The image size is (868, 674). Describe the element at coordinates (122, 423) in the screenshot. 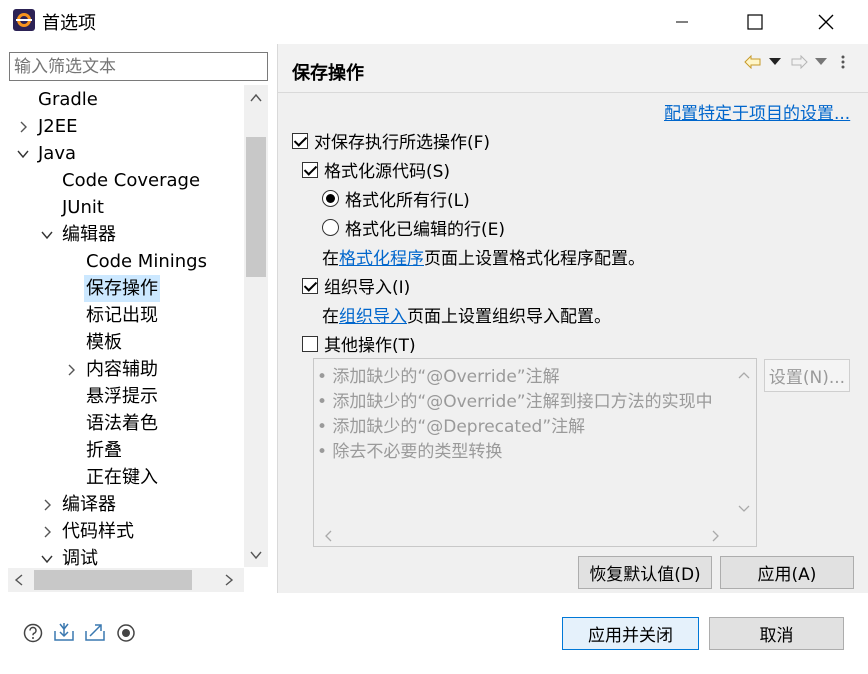

I see `tree-item-syntax-coloring: 语法着色` at that location.